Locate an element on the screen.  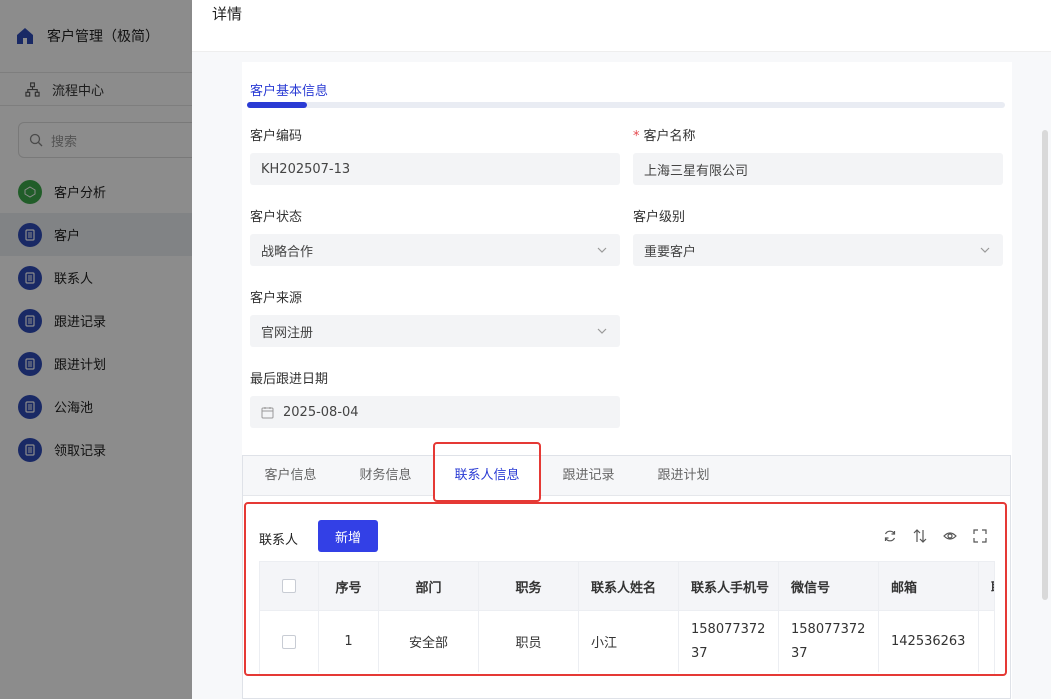
customer-status-select: 战略合作 is located at coordinates (435, 250).